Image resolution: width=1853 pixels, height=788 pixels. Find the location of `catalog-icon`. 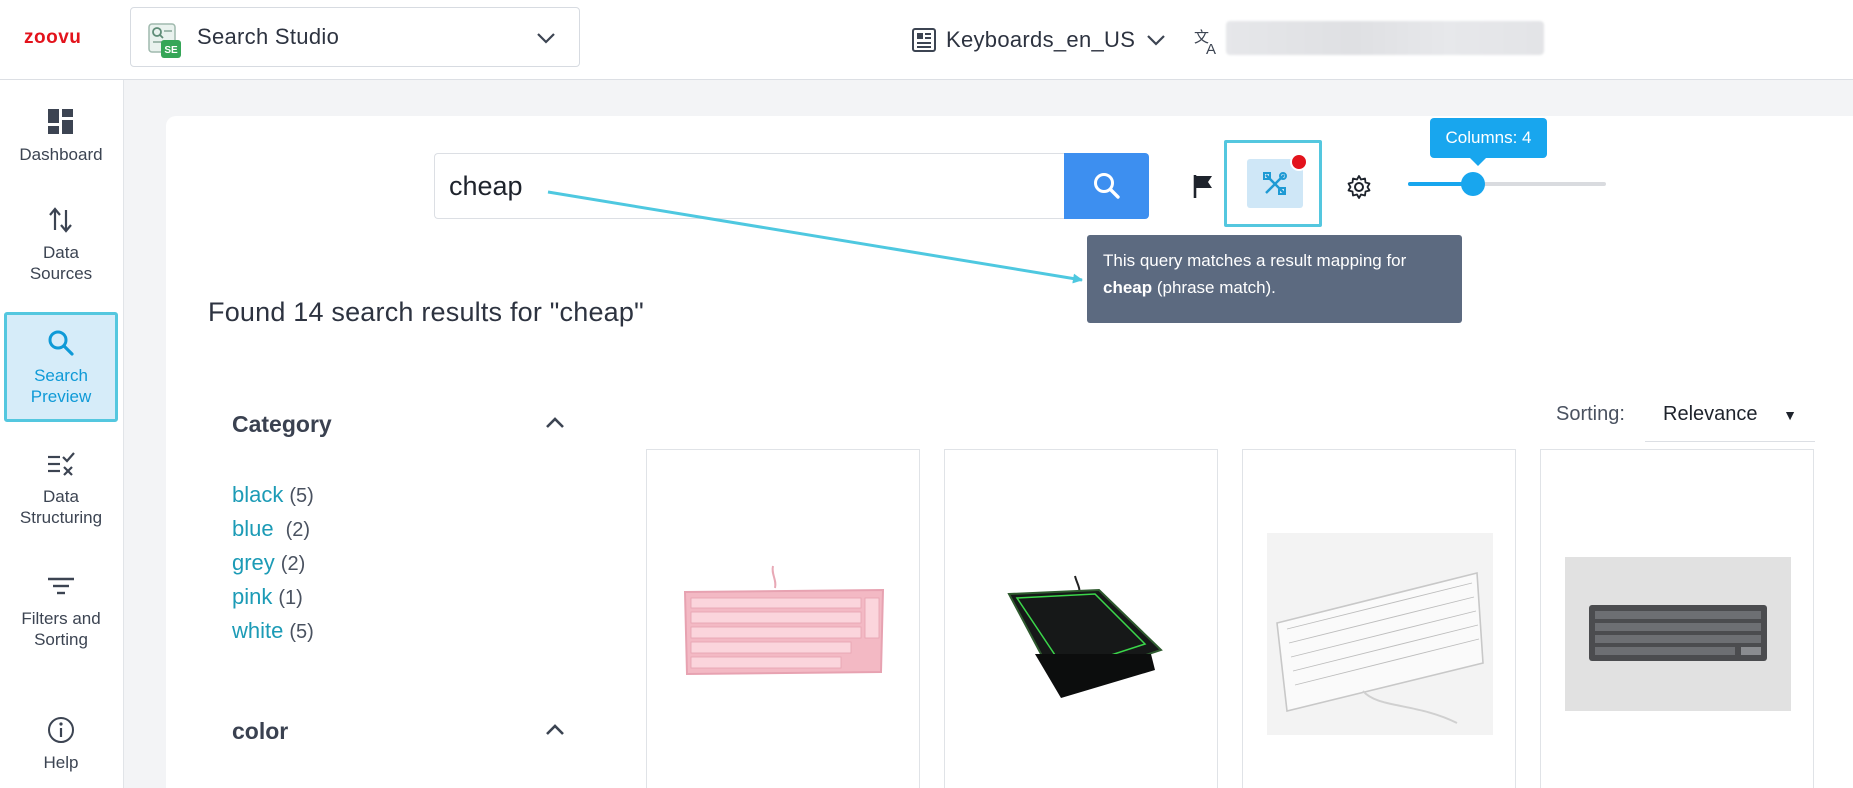

catalog-icon is located at coordinates (924, 40).